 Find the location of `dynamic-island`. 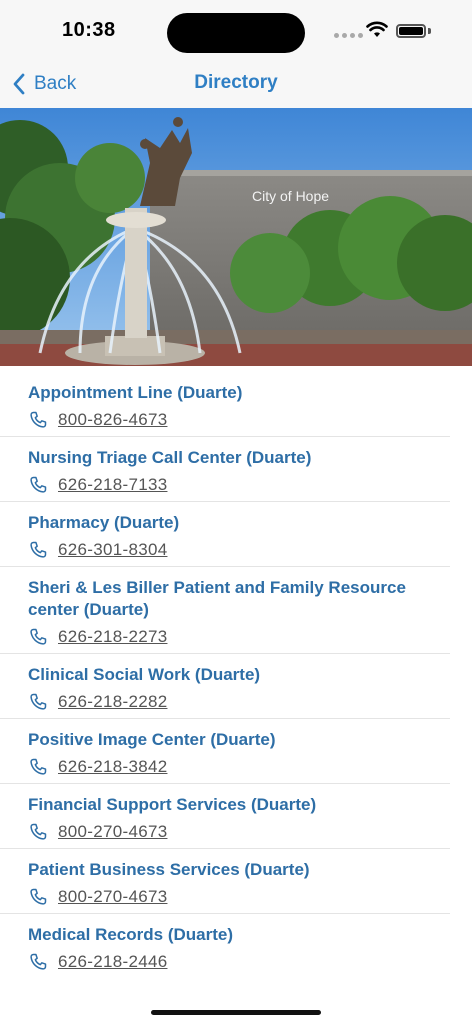

dynamic-island is located at coordinates (236, 33).